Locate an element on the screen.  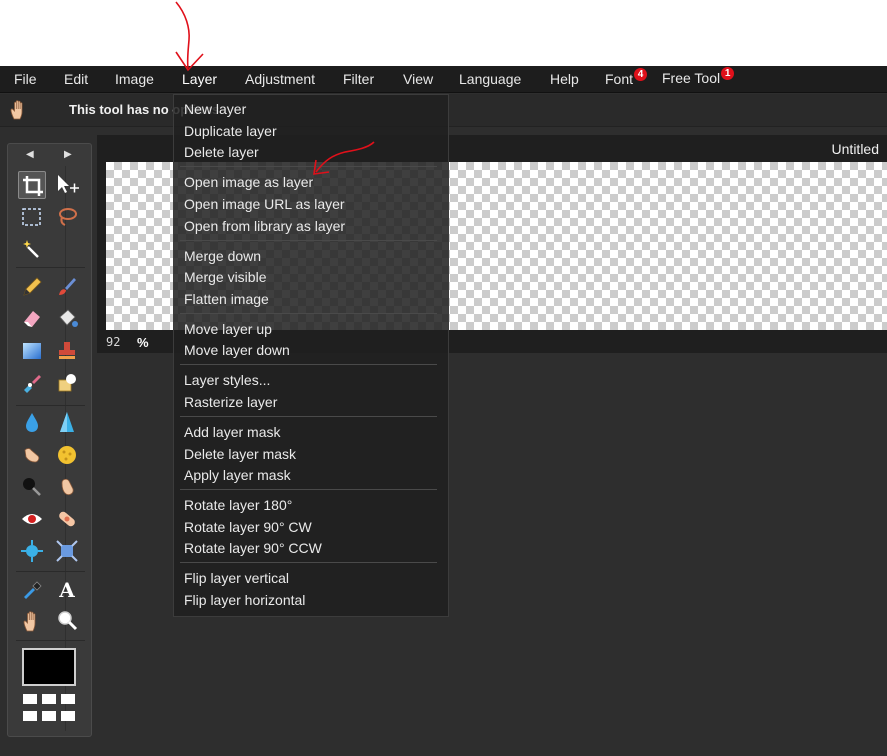
menu-item-rotate-90-ccw: Rotate layer 90° CCW is located at coordinates (253, 548).